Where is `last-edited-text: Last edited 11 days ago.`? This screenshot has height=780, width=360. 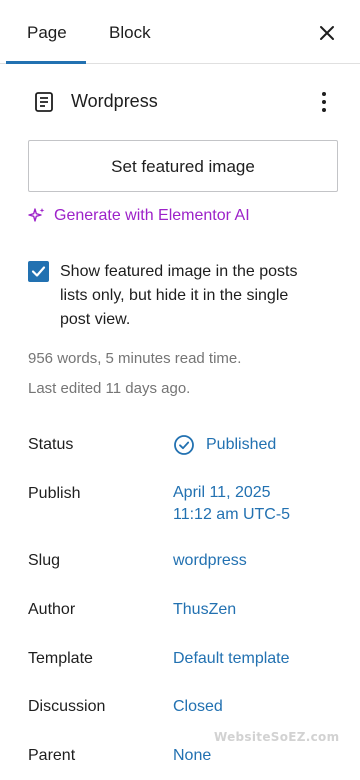
last-edited-text: Last edited 11 days ago. is located at coordinates (109, 388).